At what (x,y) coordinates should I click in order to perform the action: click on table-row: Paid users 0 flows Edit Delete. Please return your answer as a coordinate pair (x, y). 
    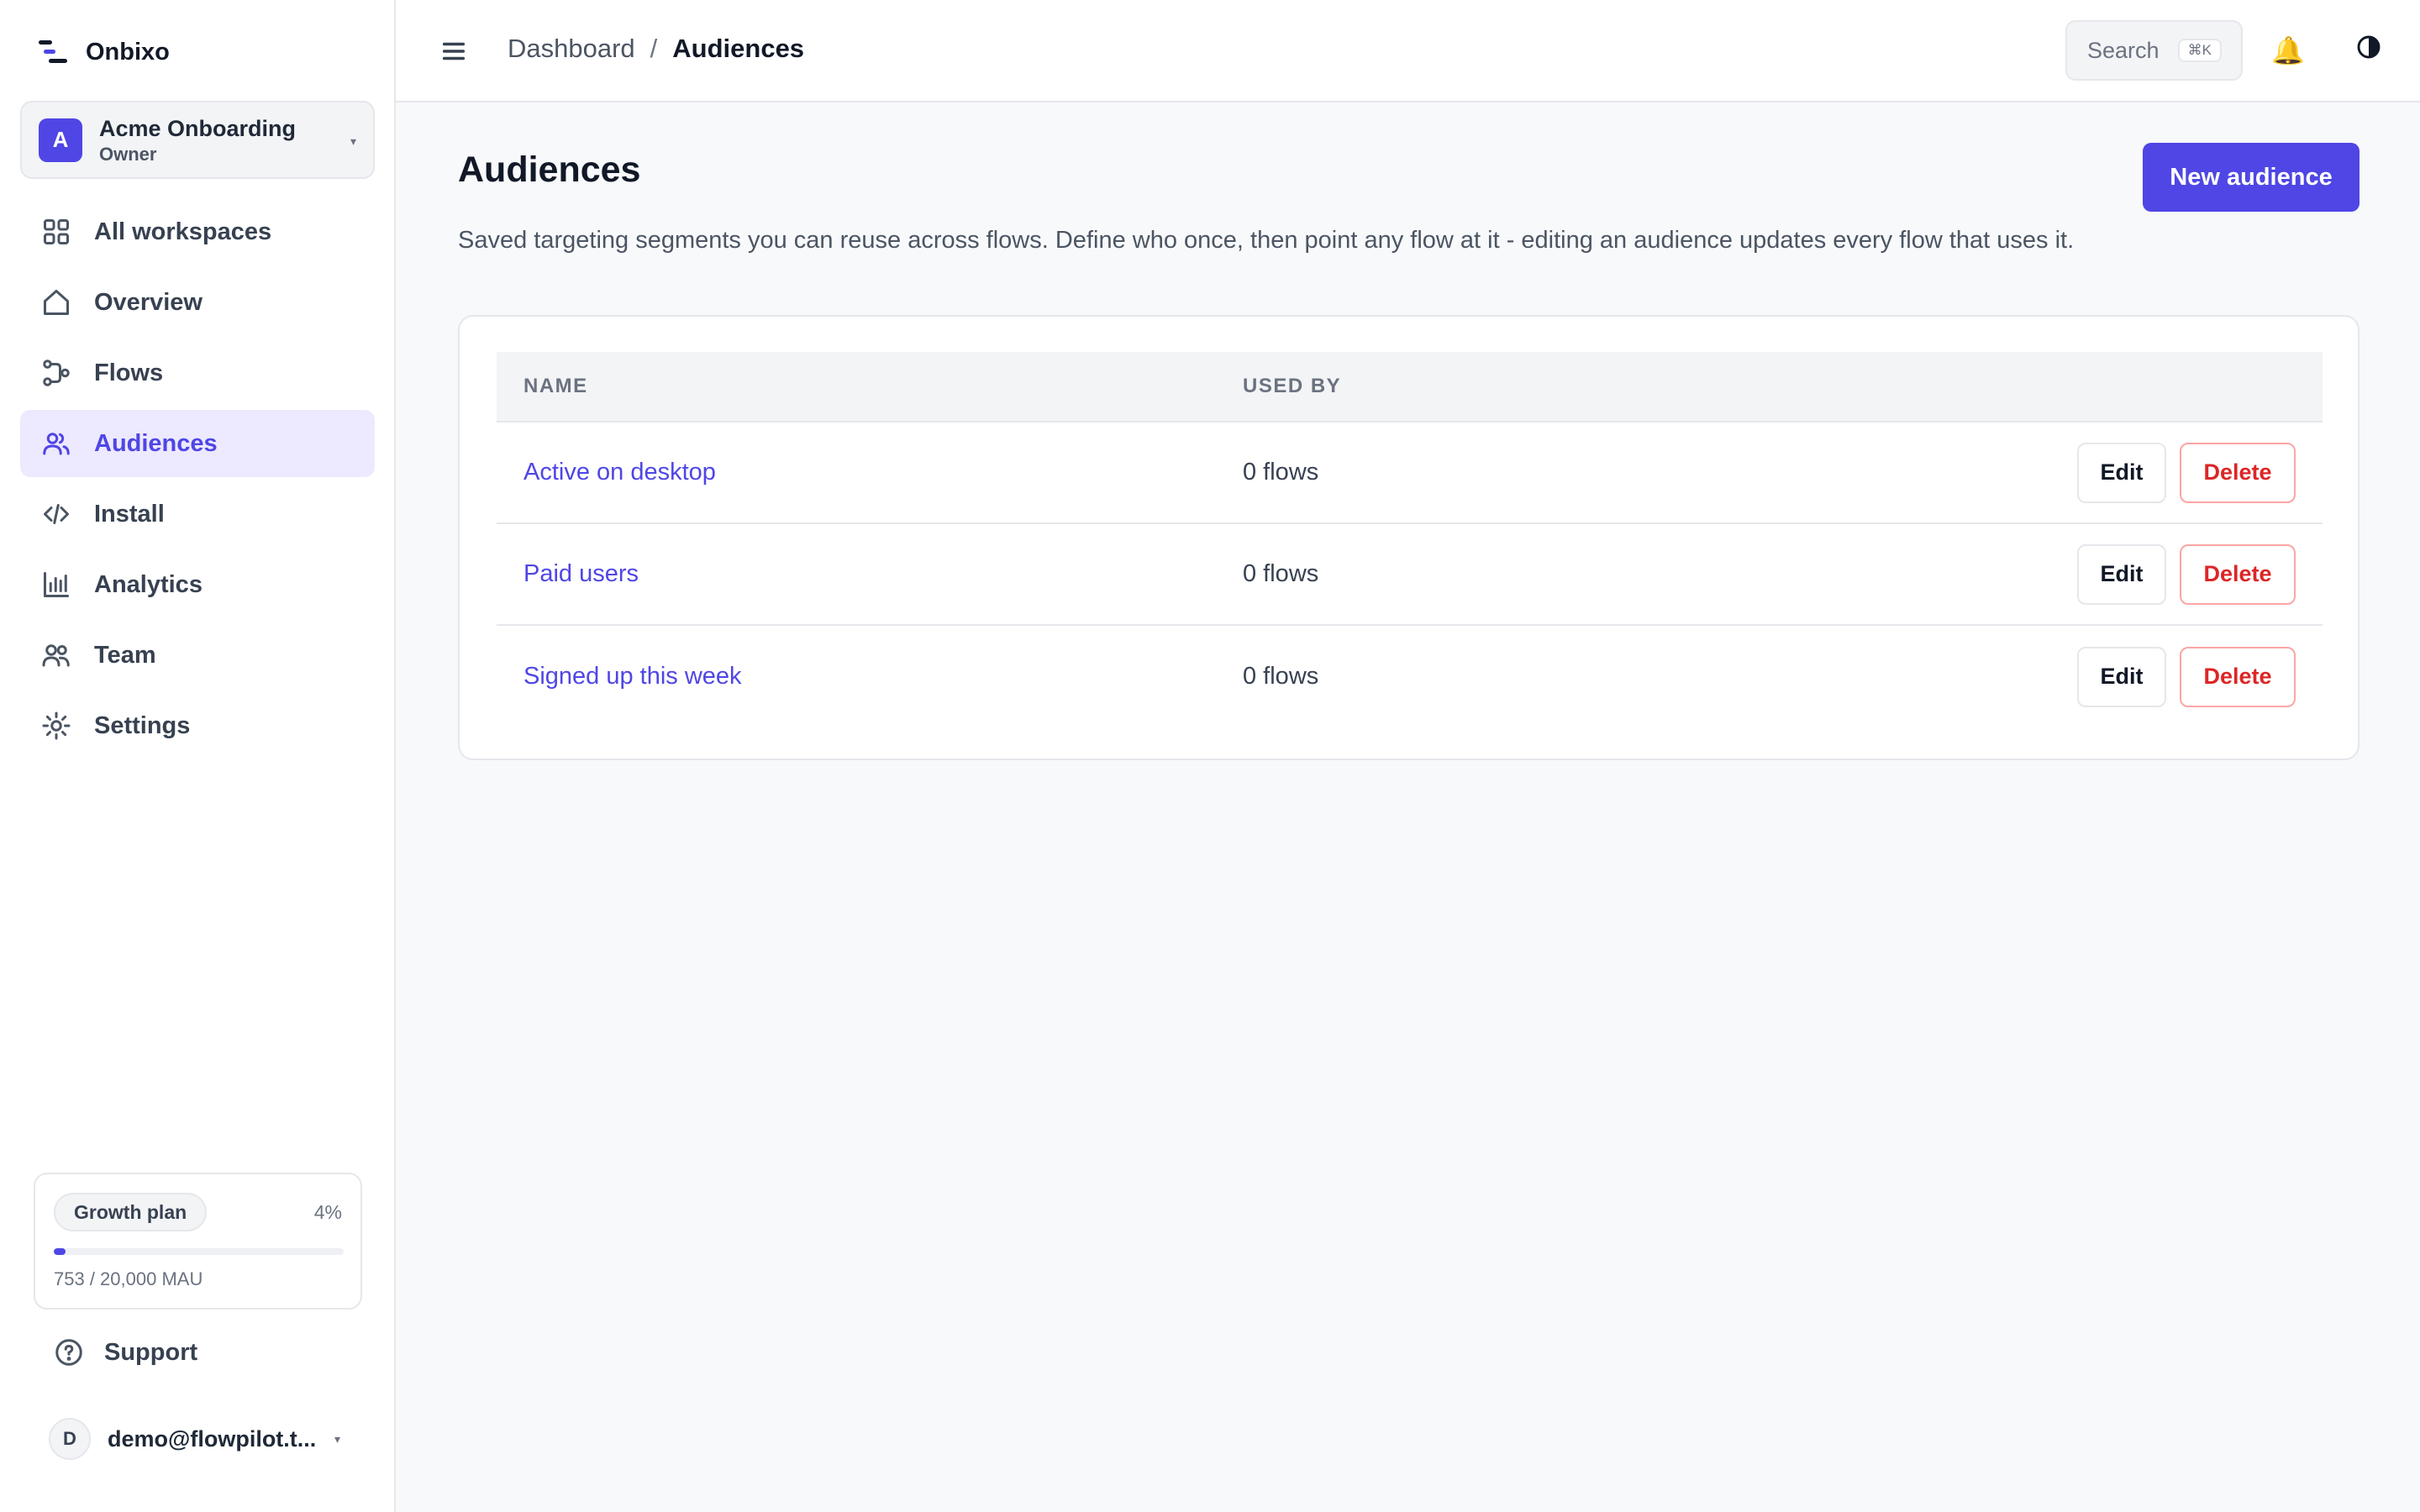
    Looking at the image, I should click on (1410, 575).